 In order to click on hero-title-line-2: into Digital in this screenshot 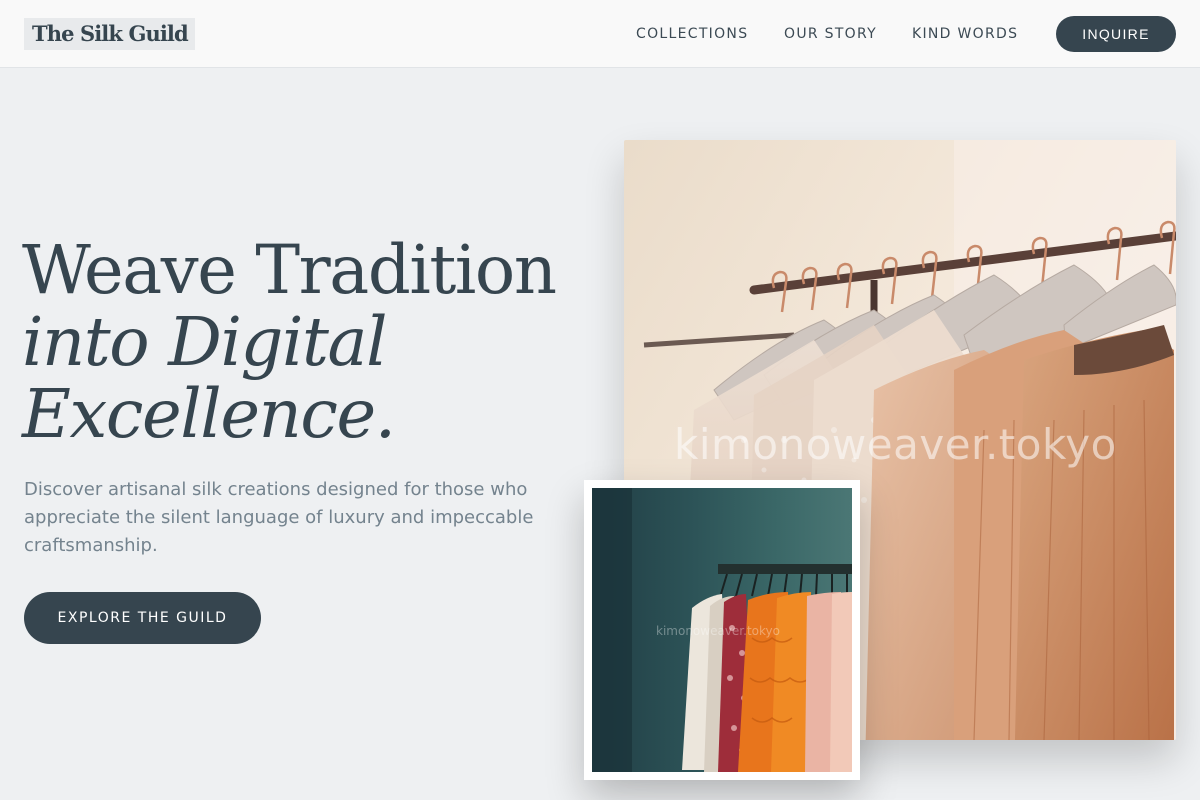, I will do `click(205, 342)`.